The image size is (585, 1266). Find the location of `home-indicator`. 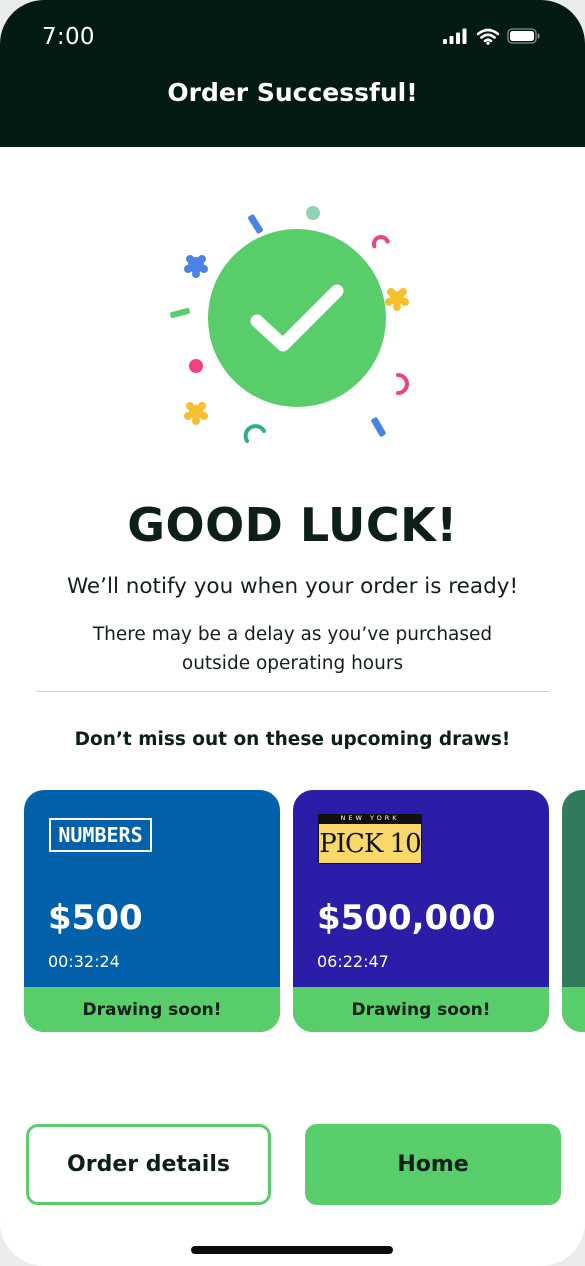

home-indicator is located at coordinates (292, 1250).